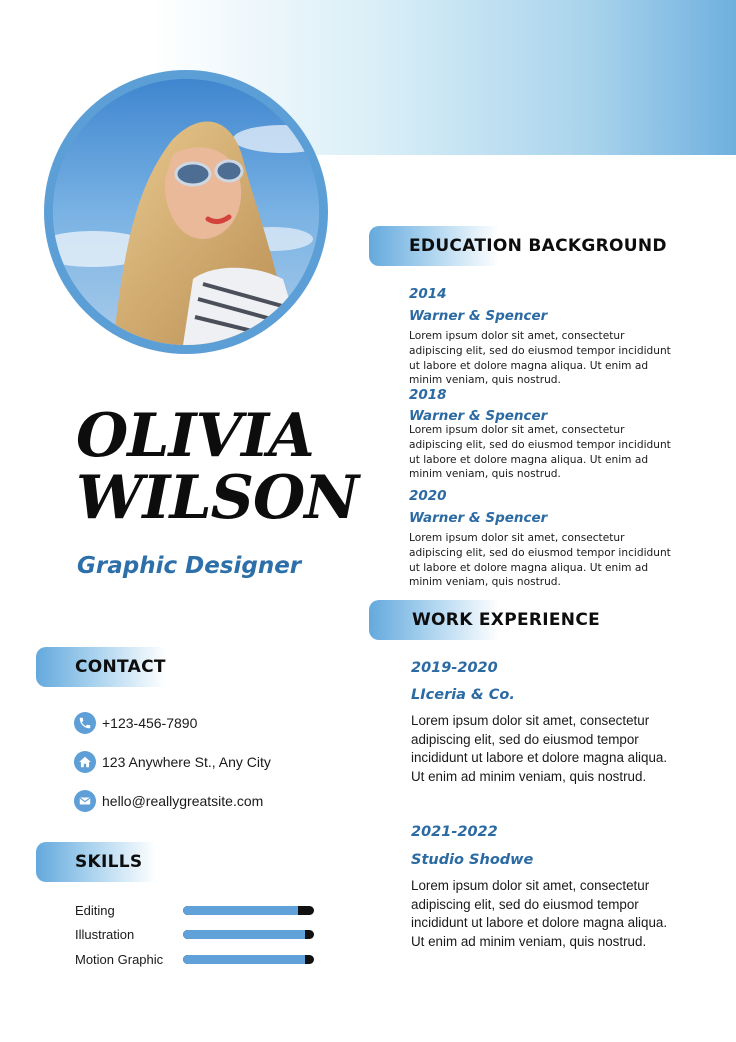 The height and width of the screenshot is (1042, 736). I want to click on contact-heading: CONTACT, so click(120, 667).